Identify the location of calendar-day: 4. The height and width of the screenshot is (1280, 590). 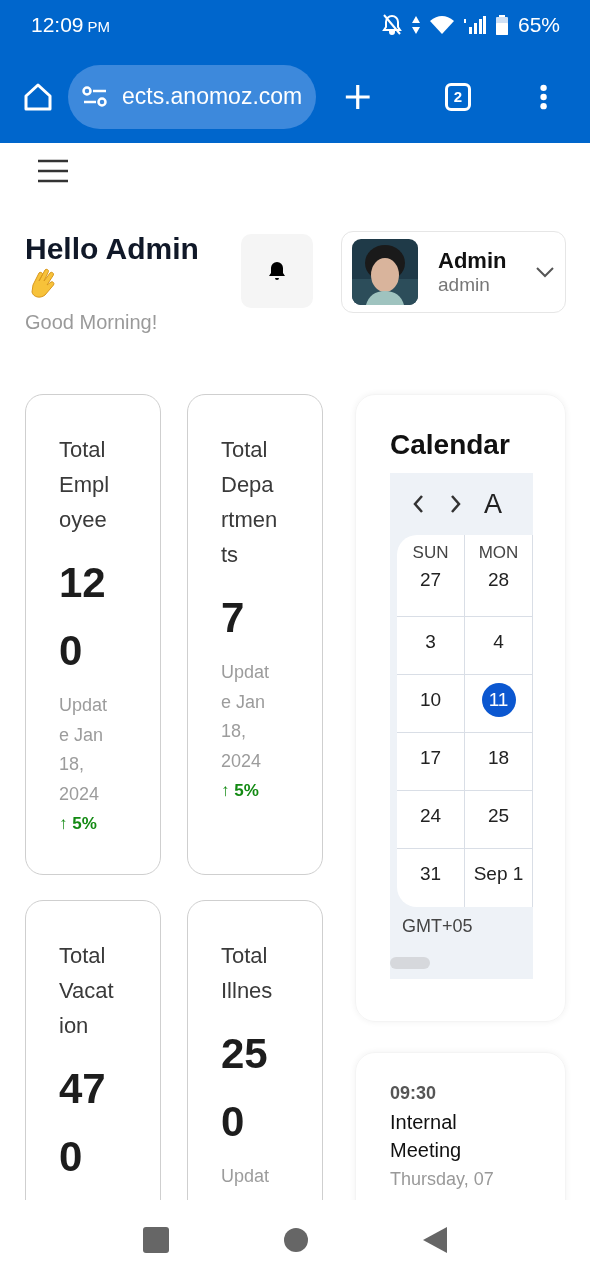
(498, 642).